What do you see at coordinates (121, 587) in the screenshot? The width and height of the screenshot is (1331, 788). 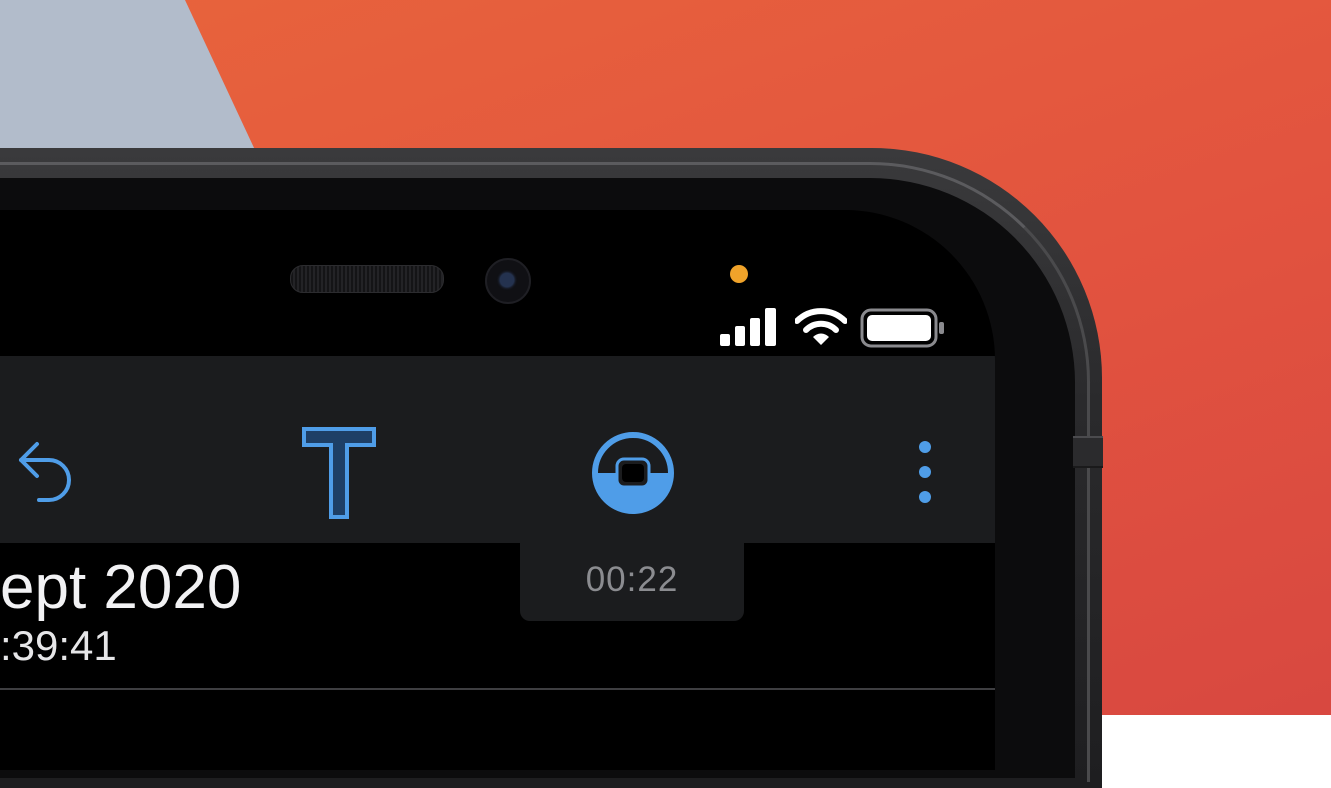 I see `note-date: ept 2020` at bounding box center [121, 587].